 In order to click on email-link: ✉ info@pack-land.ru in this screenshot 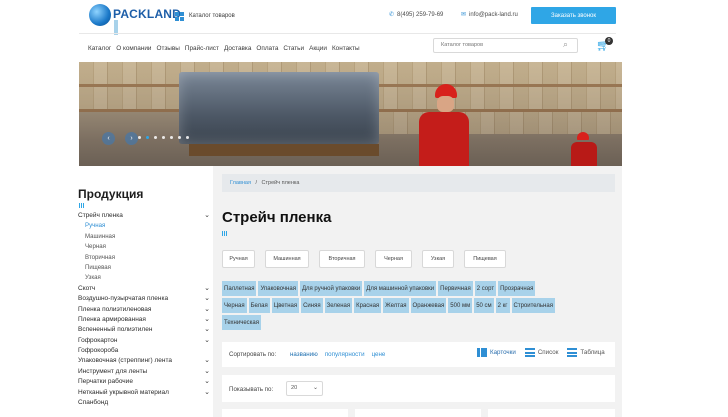, I will do `click(489, 15)`.